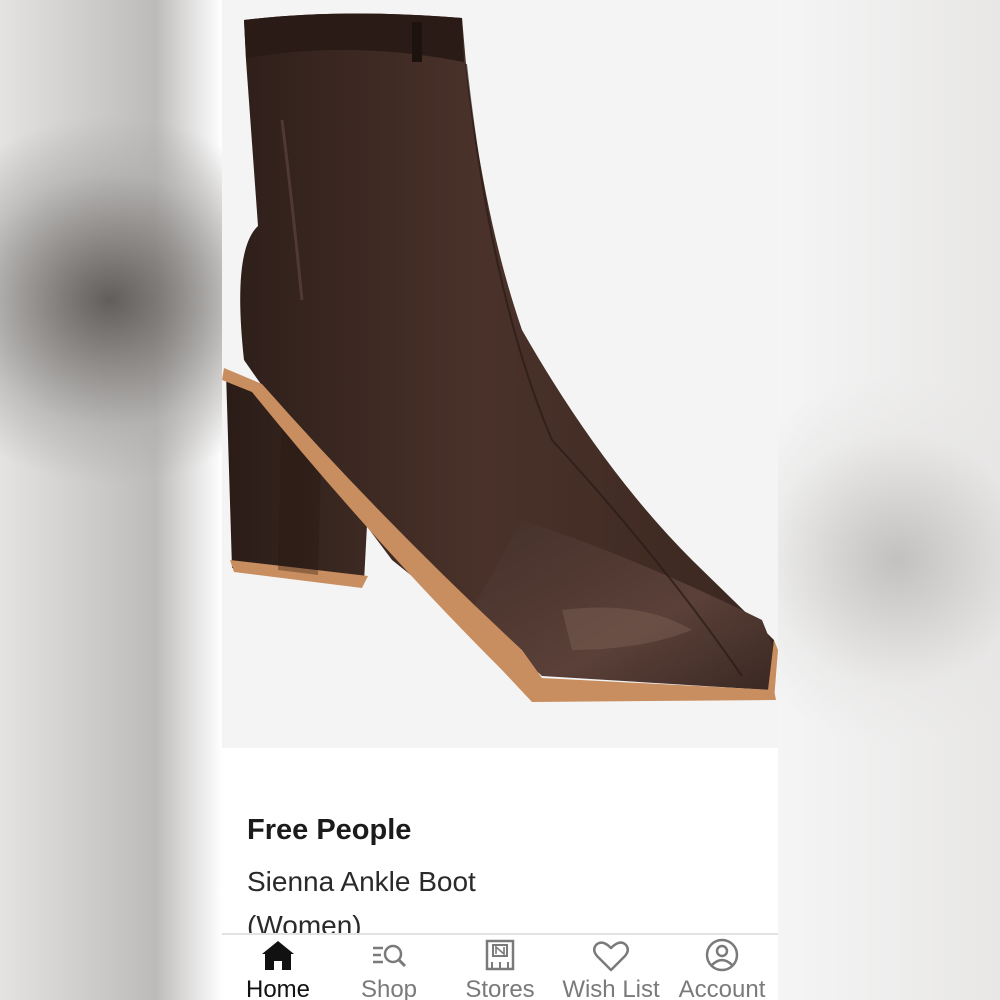  I want to click on bottom-tab-bar: Home Shop Stores Wish List Account, so click(500, 966).